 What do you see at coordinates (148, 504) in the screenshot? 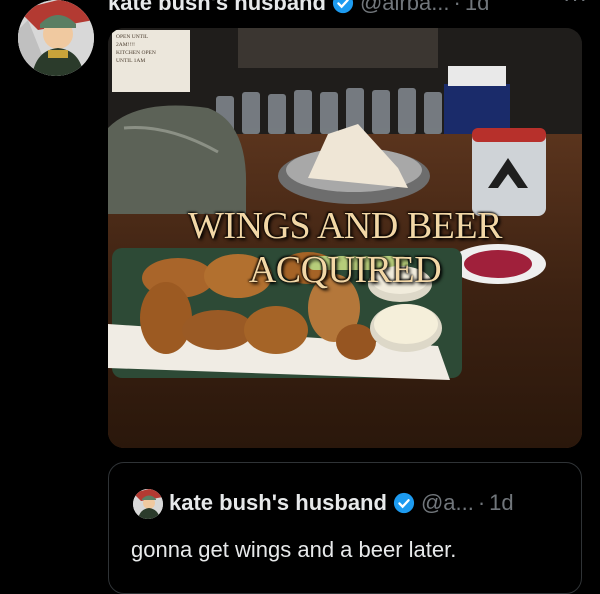
I see `quote-avatar` at bounding box center [148, 504].